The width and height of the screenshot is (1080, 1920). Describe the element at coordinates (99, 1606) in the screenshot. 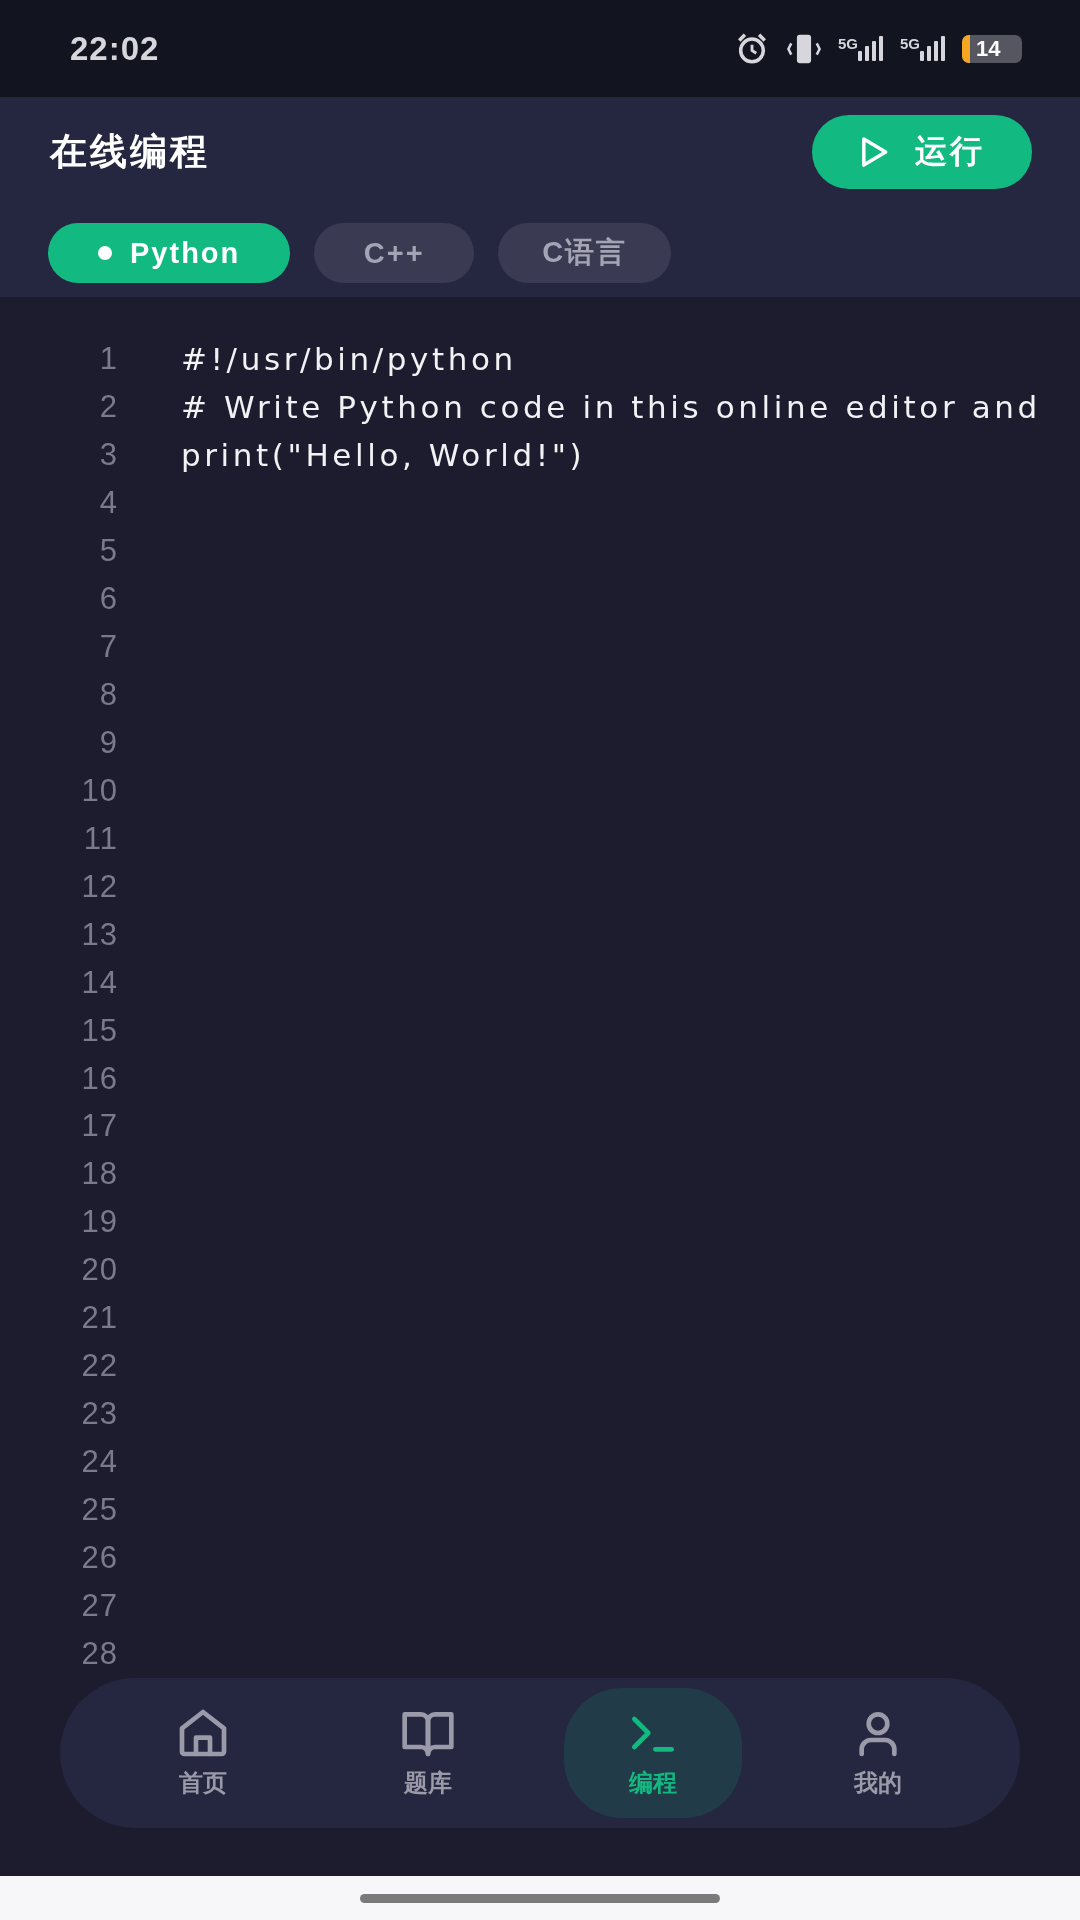

I see `line-number: 27` at that location.